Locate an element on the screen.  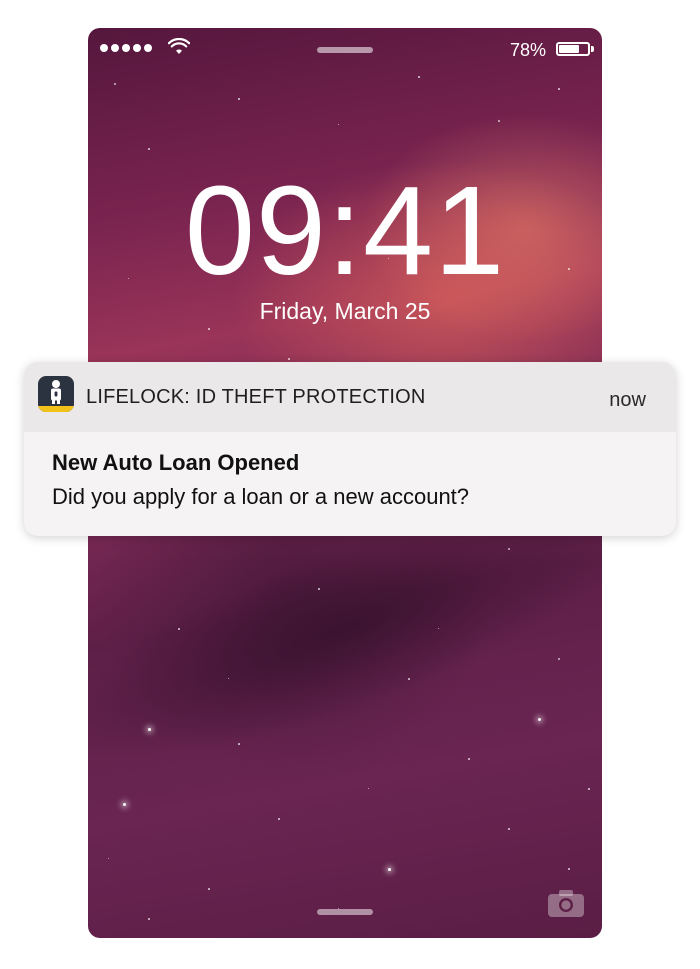
battery-icon is located at coordinates (573, 49).